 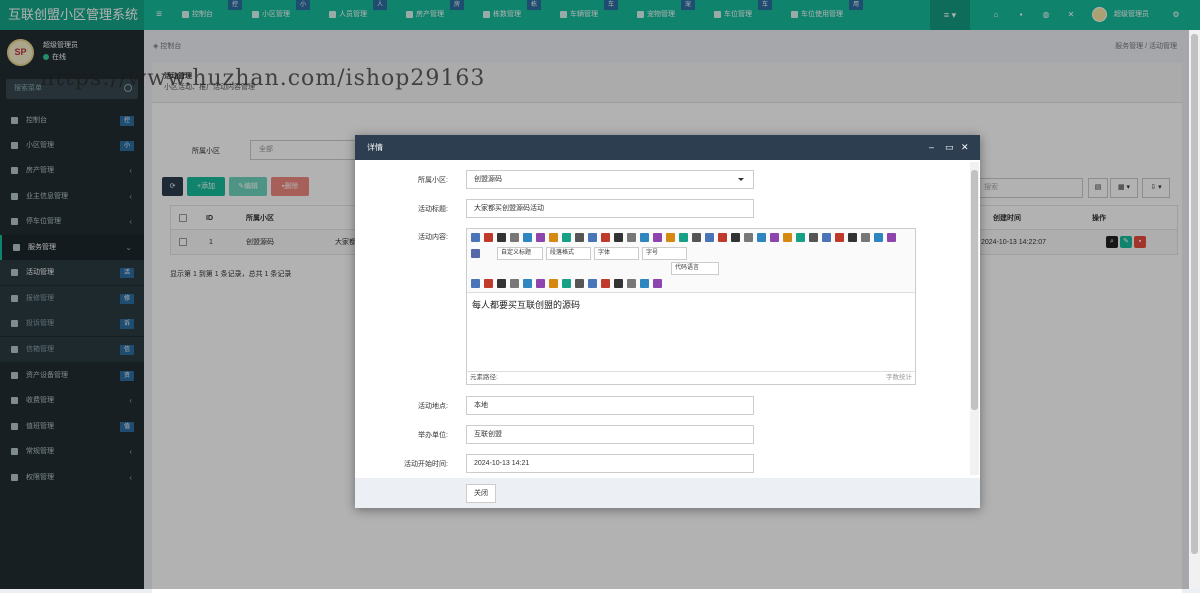 I want to click on close-icon: ✕, so click(x=965, y=147).